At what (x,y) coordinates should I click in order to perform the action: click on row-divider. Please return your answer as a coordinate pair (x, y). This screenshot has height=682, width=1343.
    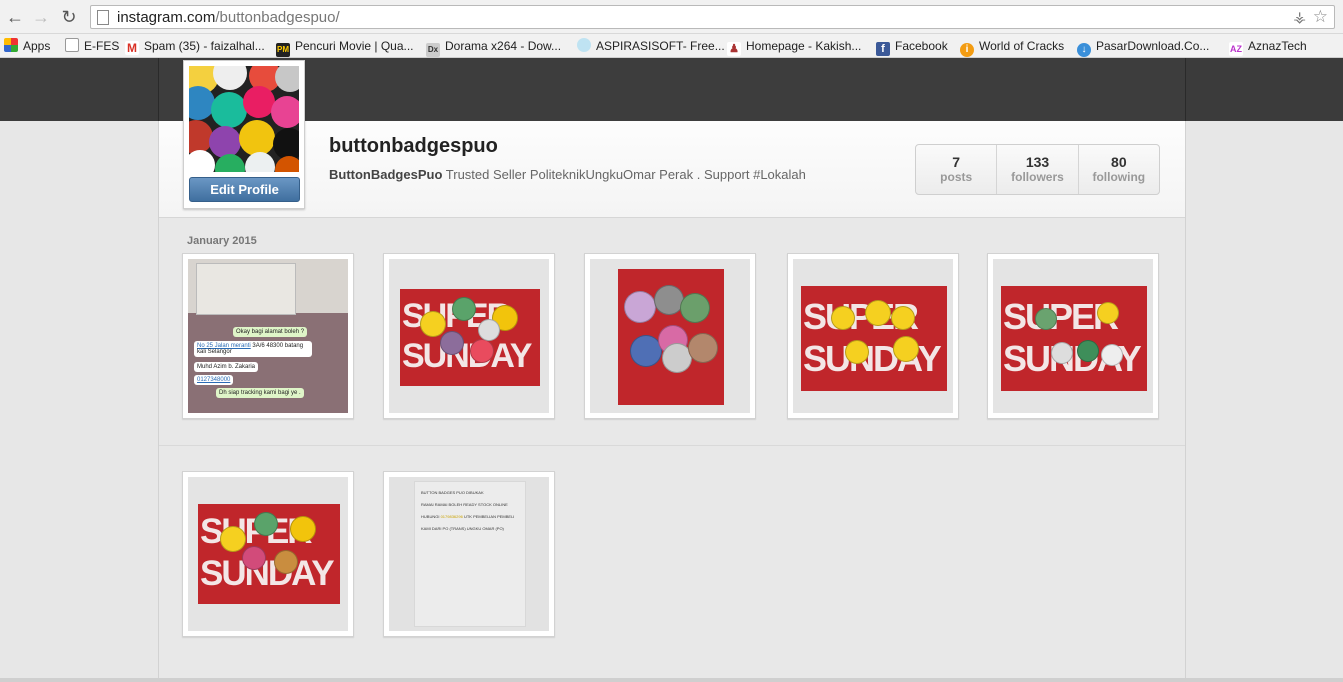
    Looking at the image, I should click on (672, 445).